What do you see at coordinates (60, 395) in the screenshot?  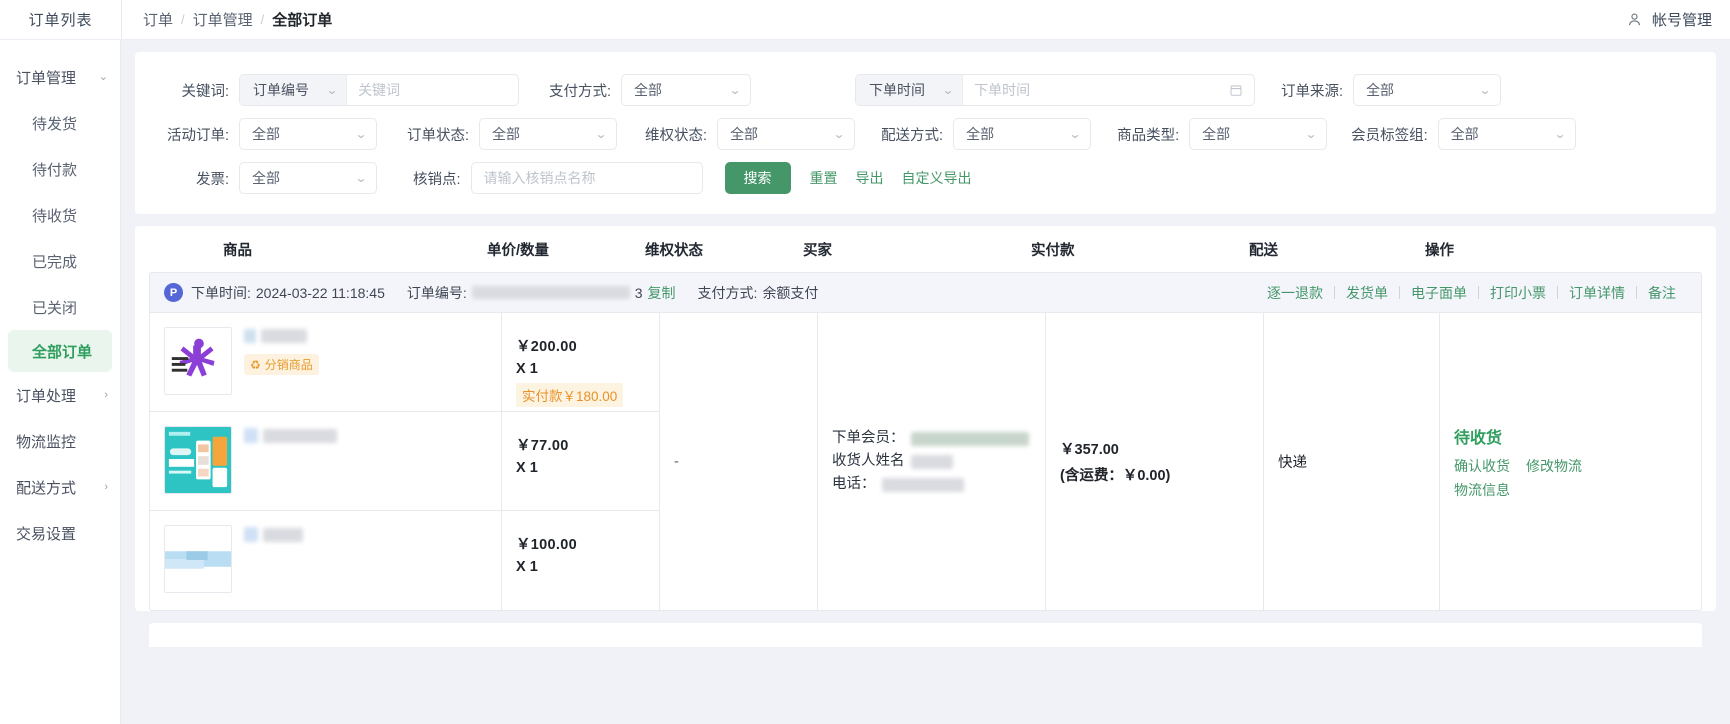 I see `sidebar-item-order-processing: 订单处理 ›` at bounding box center [60, 395].